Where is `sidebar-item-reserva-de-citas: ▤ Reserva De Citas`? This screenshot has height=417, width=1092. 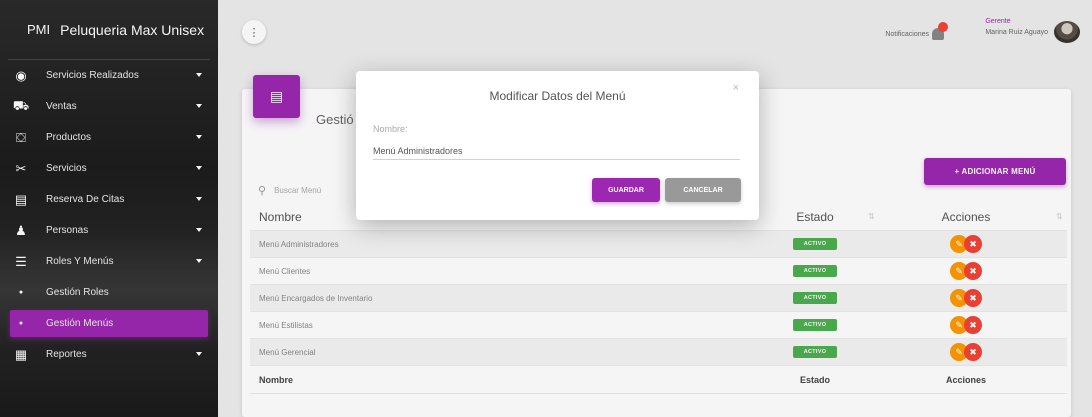
sidebar-item-reserva-de-citas: ▤ Reserva De Citas is located at coordinates (109, 199).